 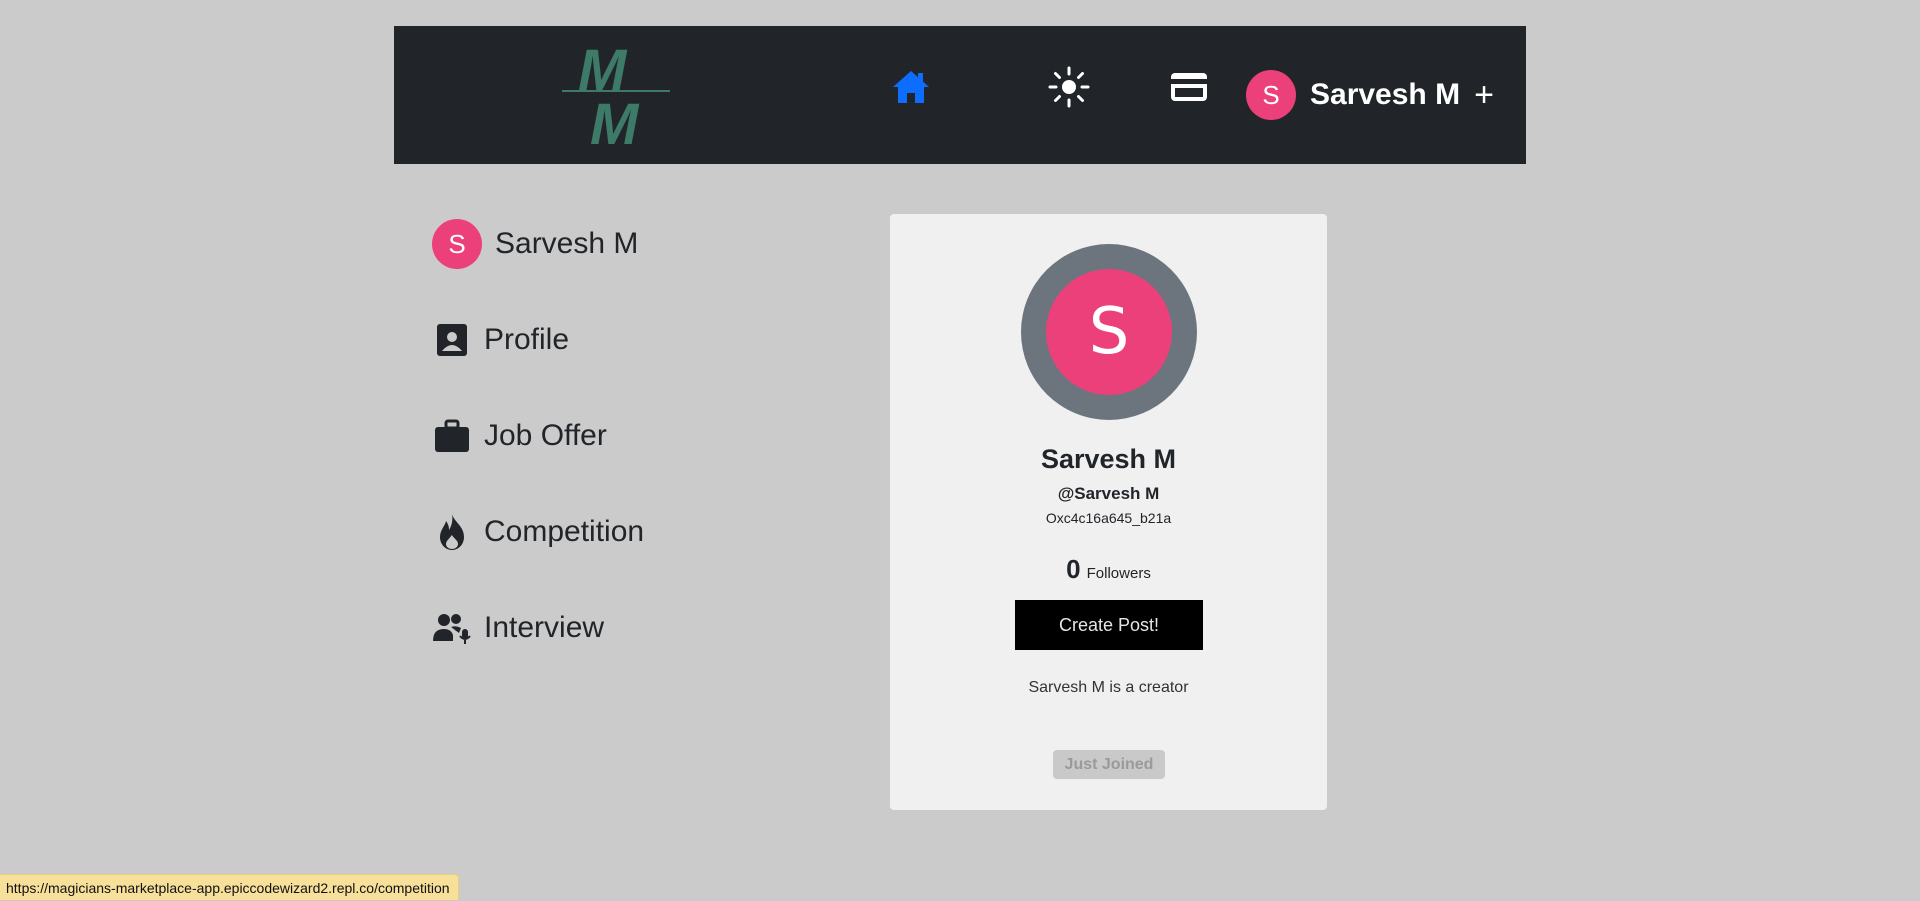 What do you see at coordinates (452, 340) in the screenshot?
I see `profile-card-icon` at bounding box center [452, 340].